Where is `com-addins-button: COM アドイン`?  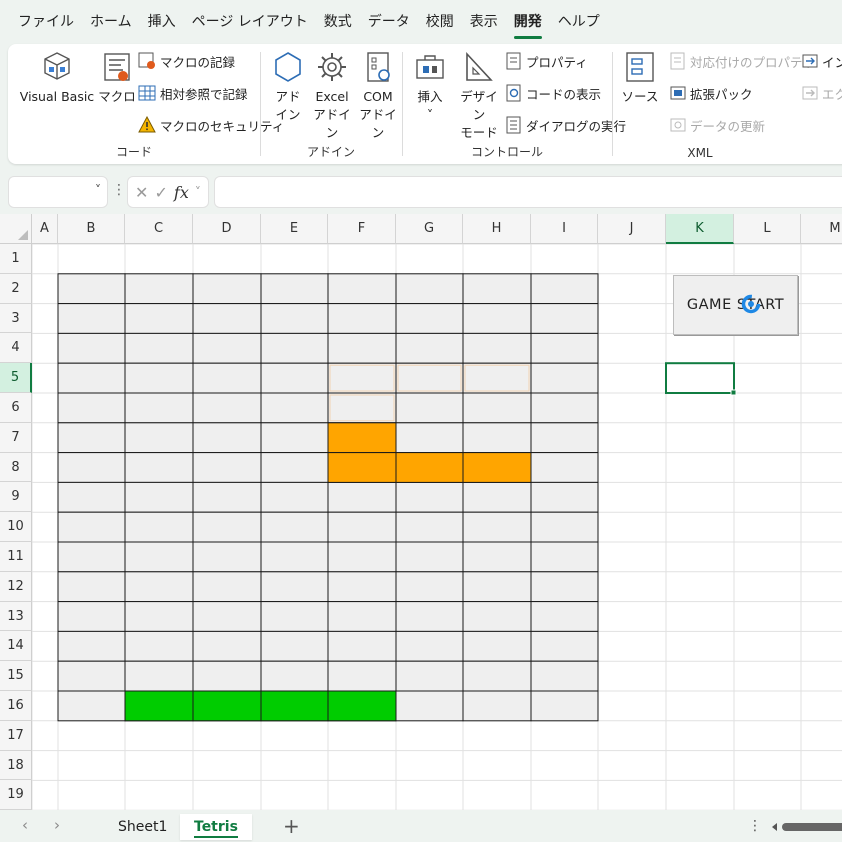 com-addins-button: COM アドイン is located at coordinates (378, 96).